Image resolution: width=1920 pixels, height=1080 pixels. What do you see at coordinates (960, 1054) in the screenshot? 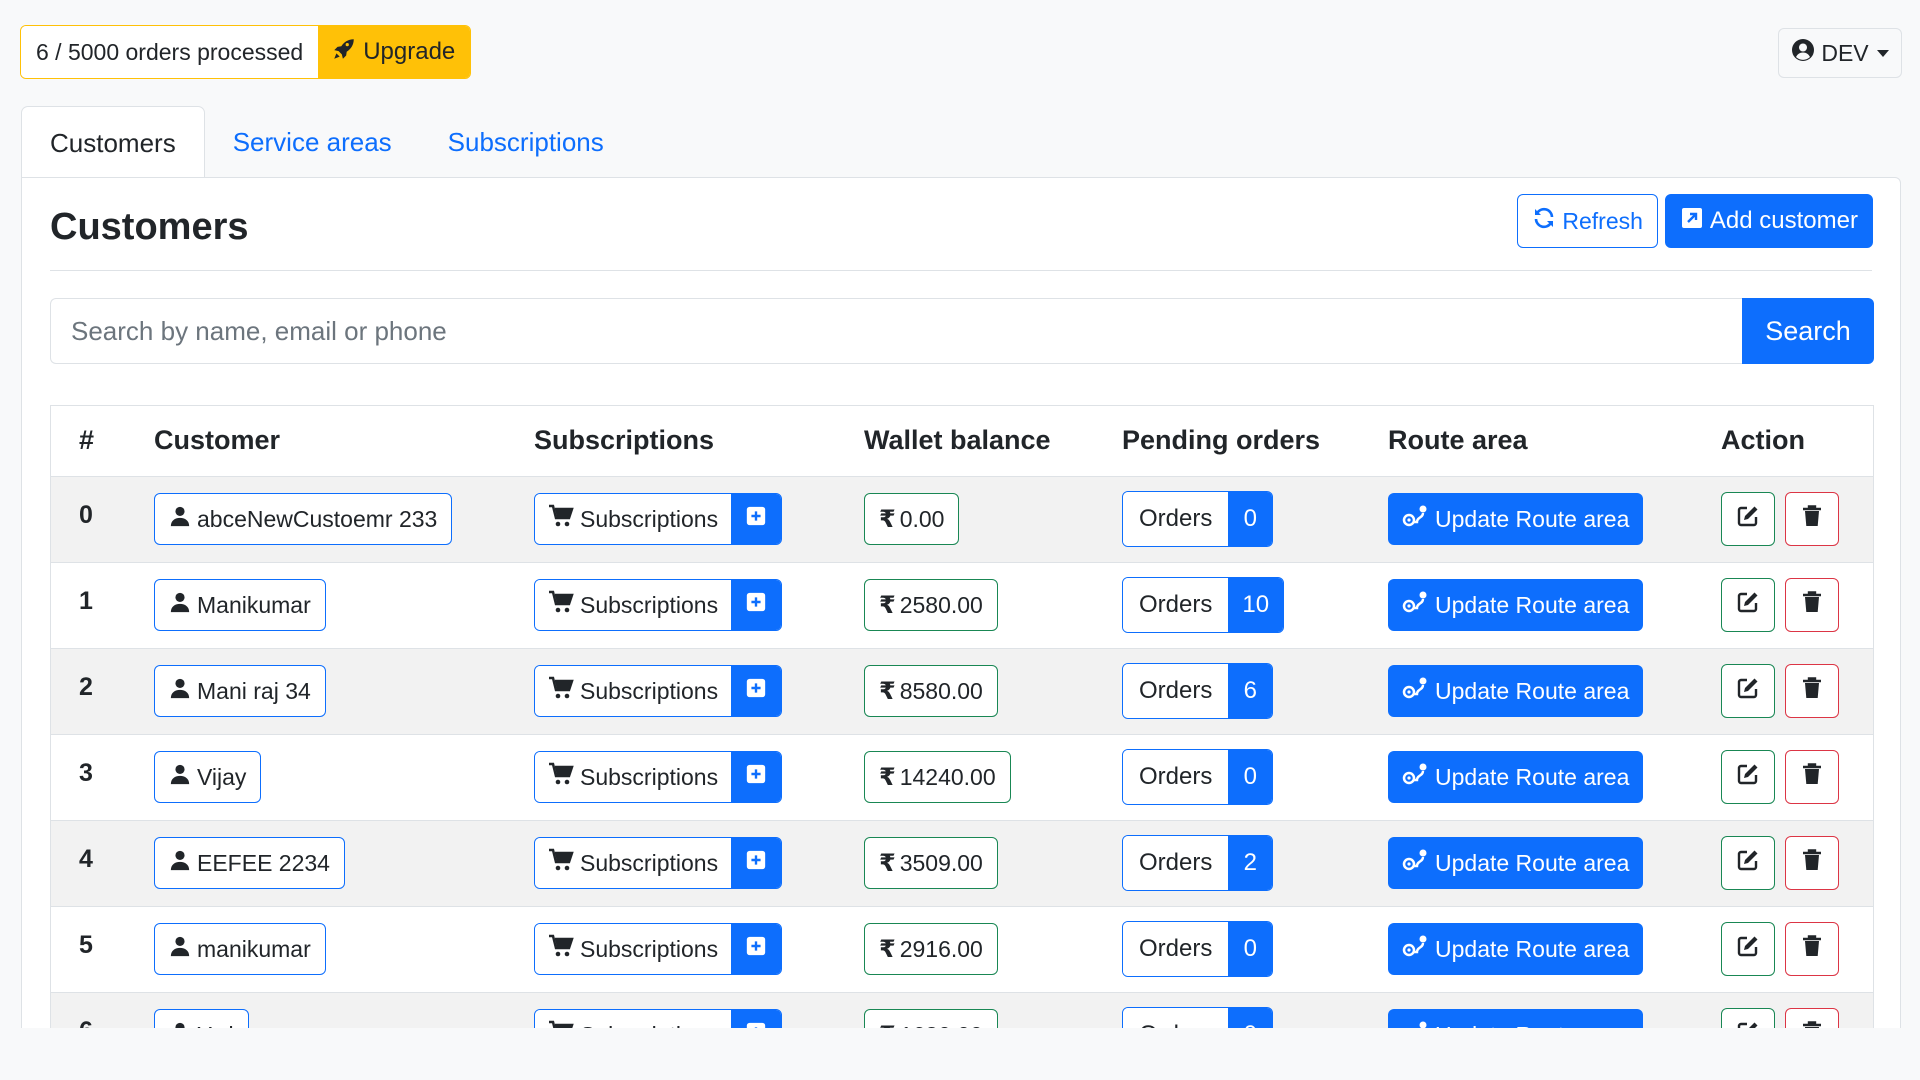
I see `page-footer-area` at bounding box center [960, 1054].